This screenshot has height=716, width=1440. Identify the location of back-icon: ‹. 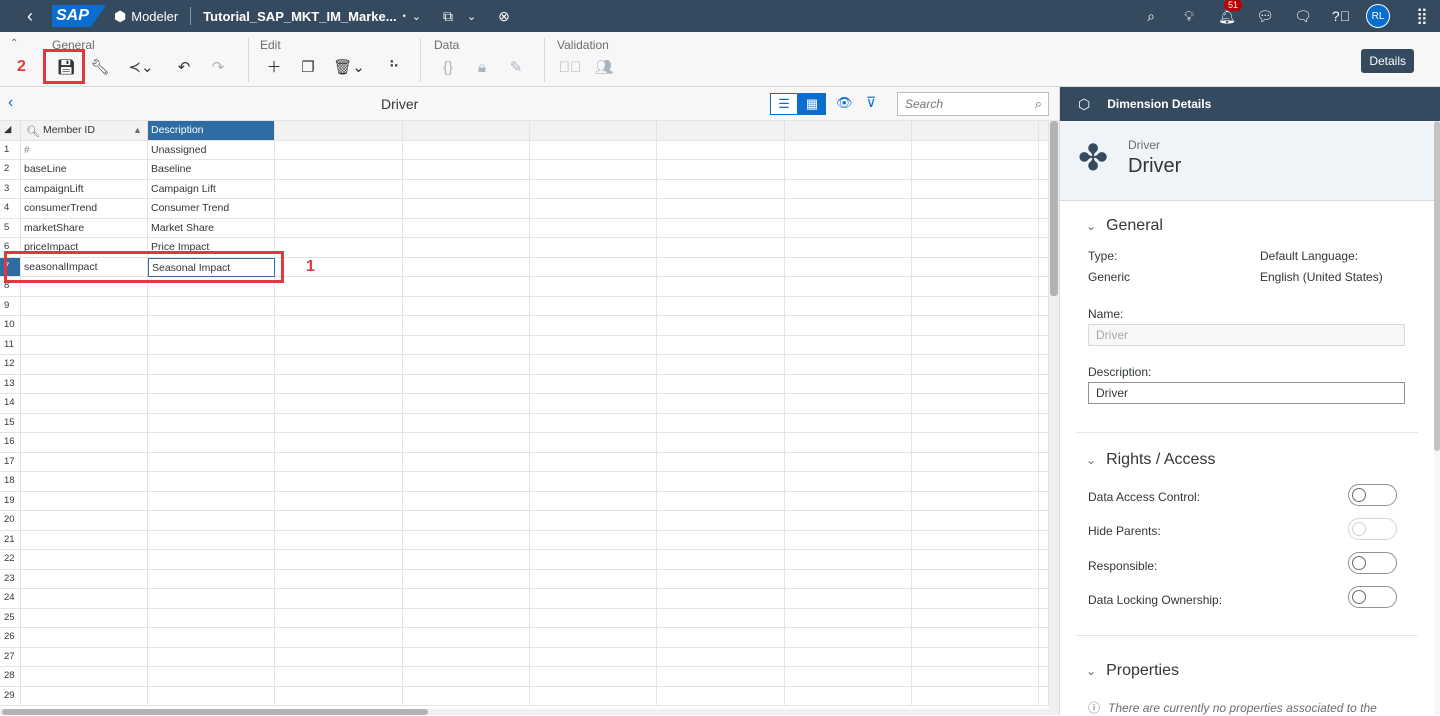
(30, 16).